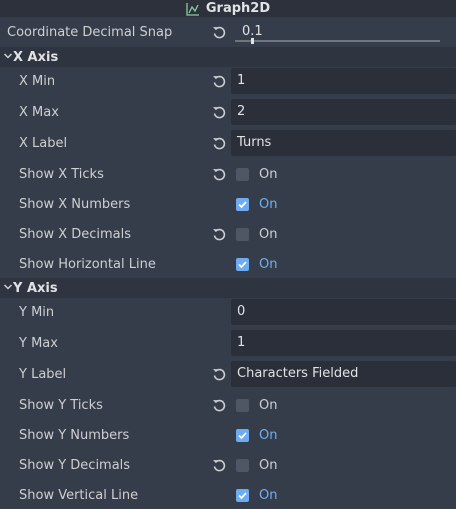 Image resolution: width=456 pixels, height=509 pixels. I want to click on show-x-numbers-label: Show X Numbers, so click(75, 204).